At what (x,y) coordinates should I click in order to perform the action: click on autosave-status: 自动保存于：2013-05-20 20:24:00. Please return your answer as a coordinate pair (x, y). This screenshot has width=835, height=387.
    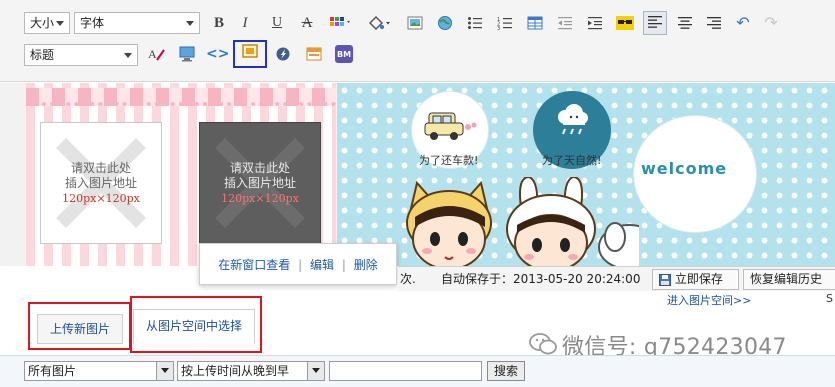
    Looking at the image, I should click on (541, 279).